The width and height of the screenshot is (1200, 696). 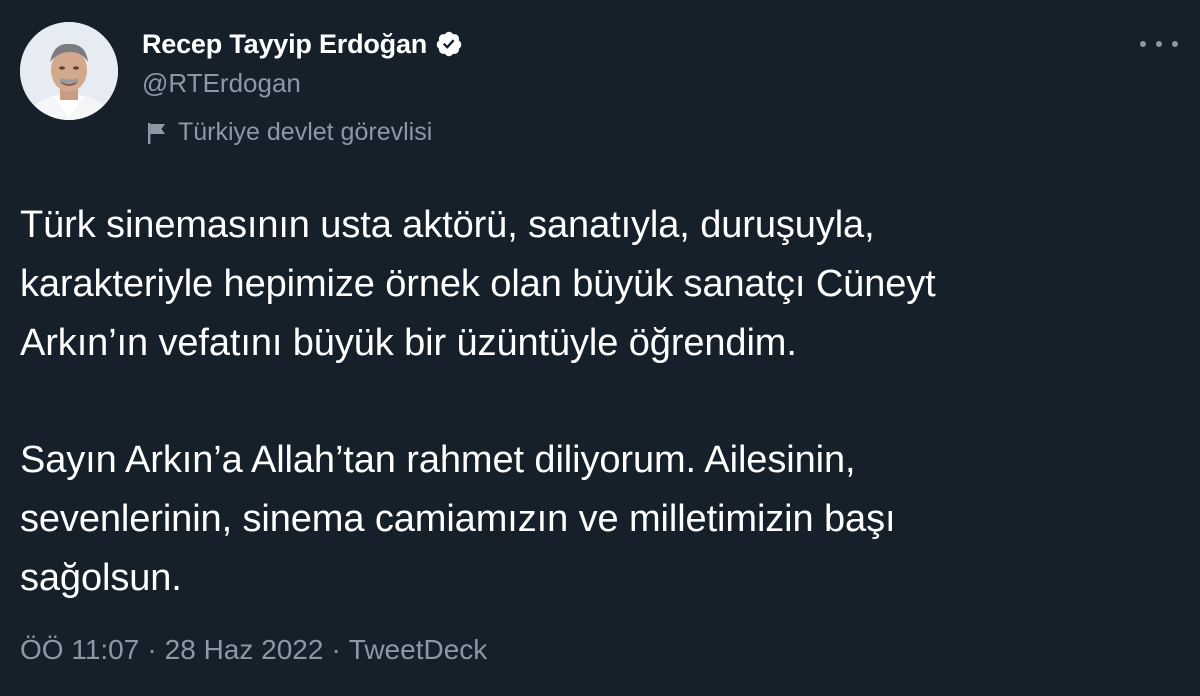 What do you see at coordinates (157, 133) in the screenshot?
I see `flag-icon` at bounding box center [157, 133].